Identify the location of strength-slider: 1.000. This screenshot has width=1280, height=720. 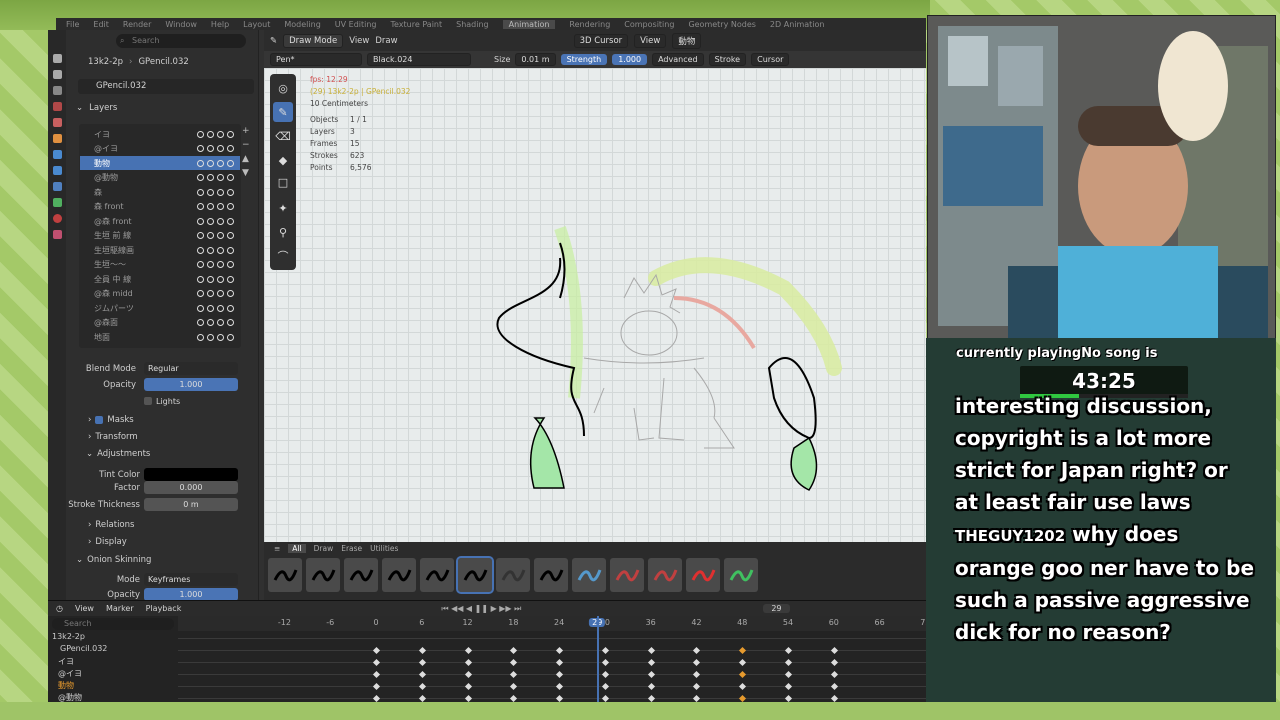
(630, 59).